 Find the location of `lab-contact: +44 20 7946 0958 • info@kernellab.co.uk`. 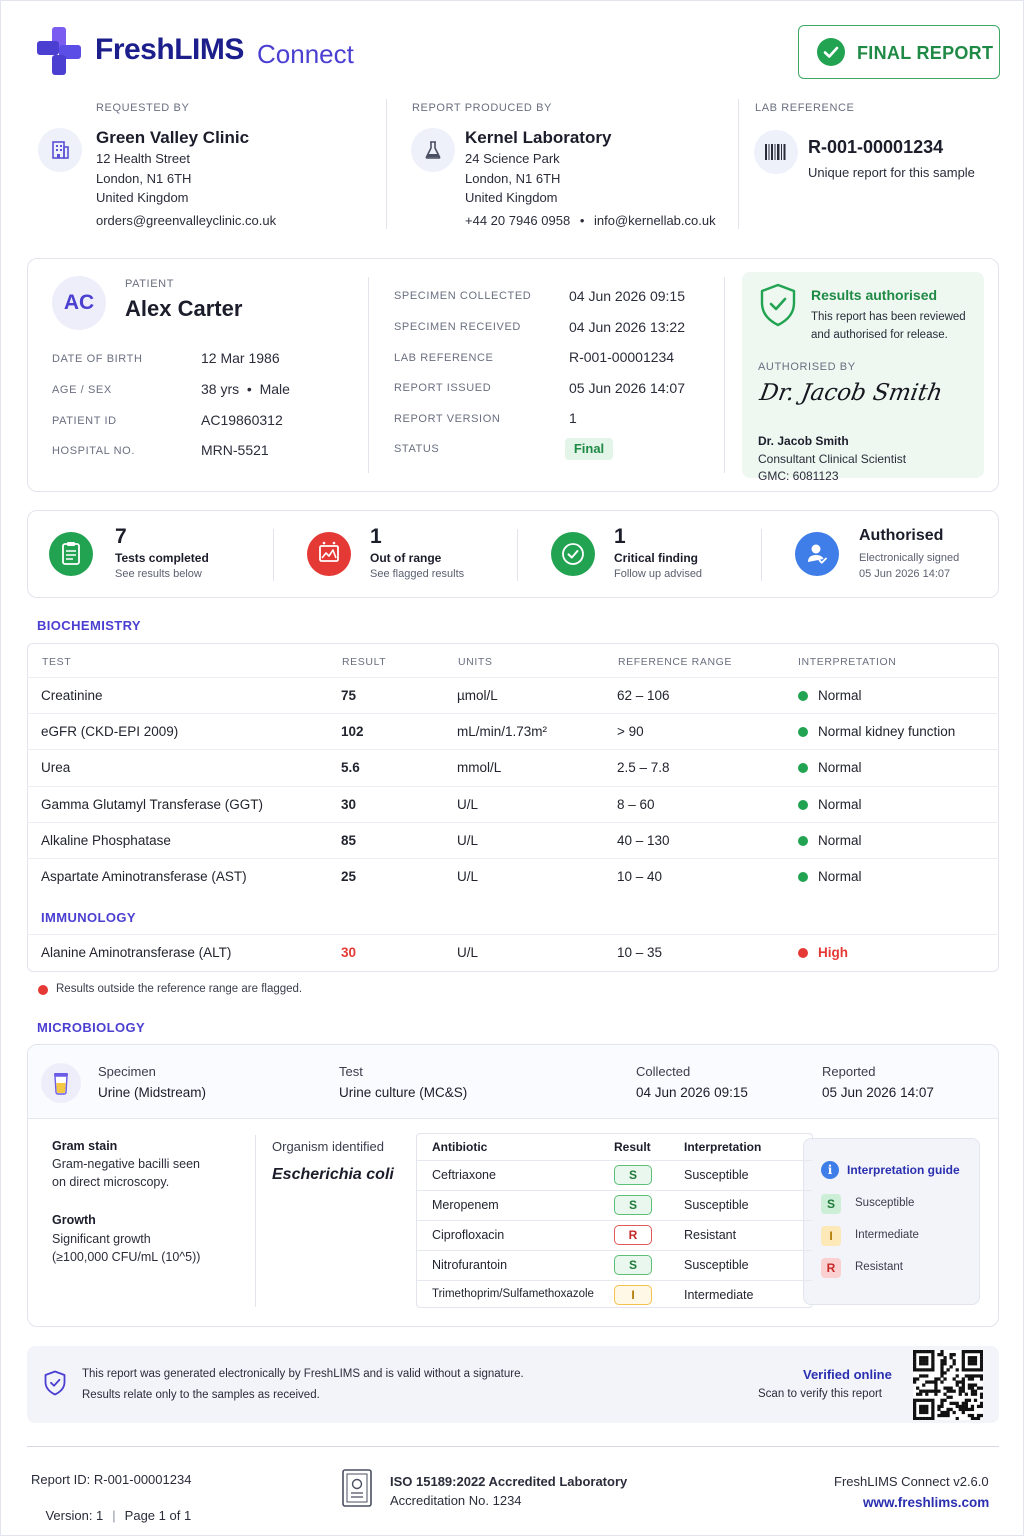

lab-contact: +44 20 7946 0958 • info@kernellab.co.uk is located at coordinates (590, 220).